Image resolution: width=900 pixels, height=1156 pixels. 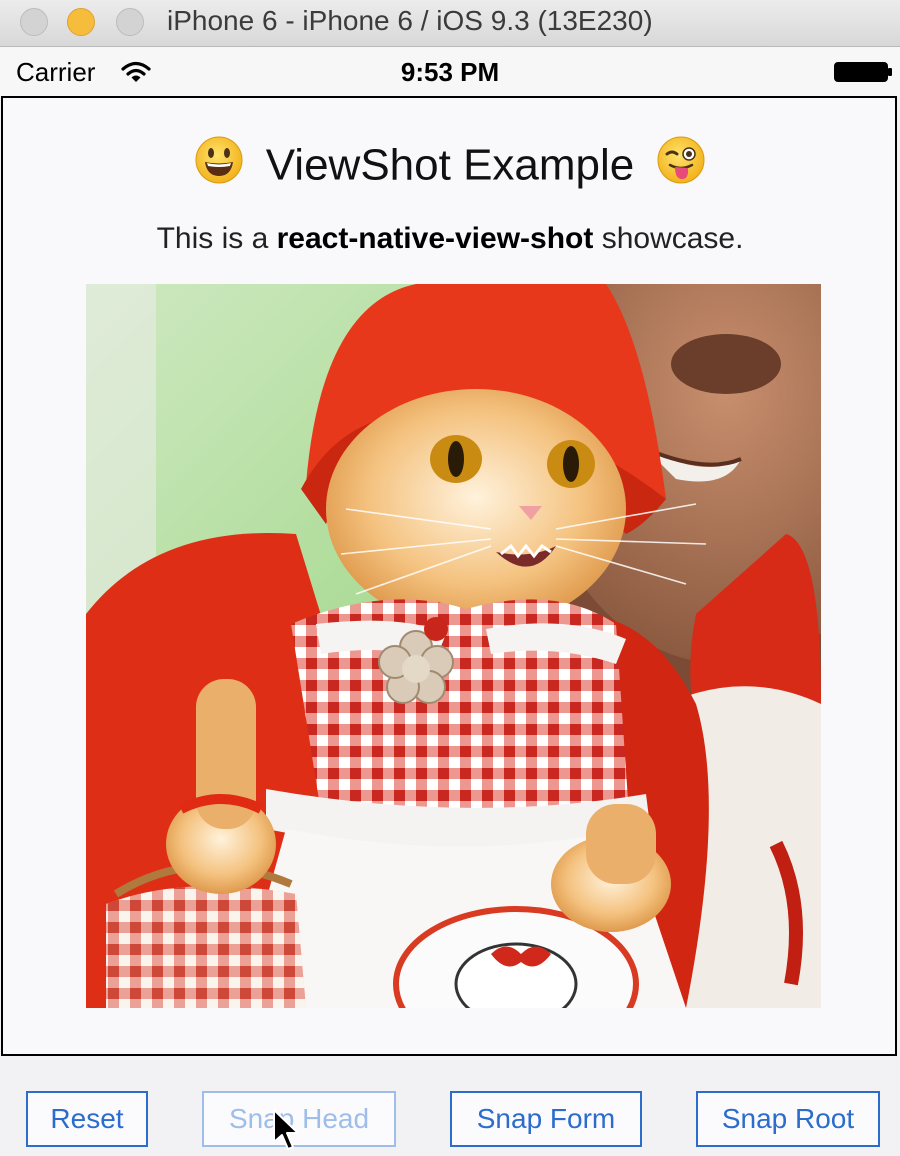 What do you see at coordinates (34, 22) in the screenshot?
I see `window-close-button` at bounding box center [34, 22].